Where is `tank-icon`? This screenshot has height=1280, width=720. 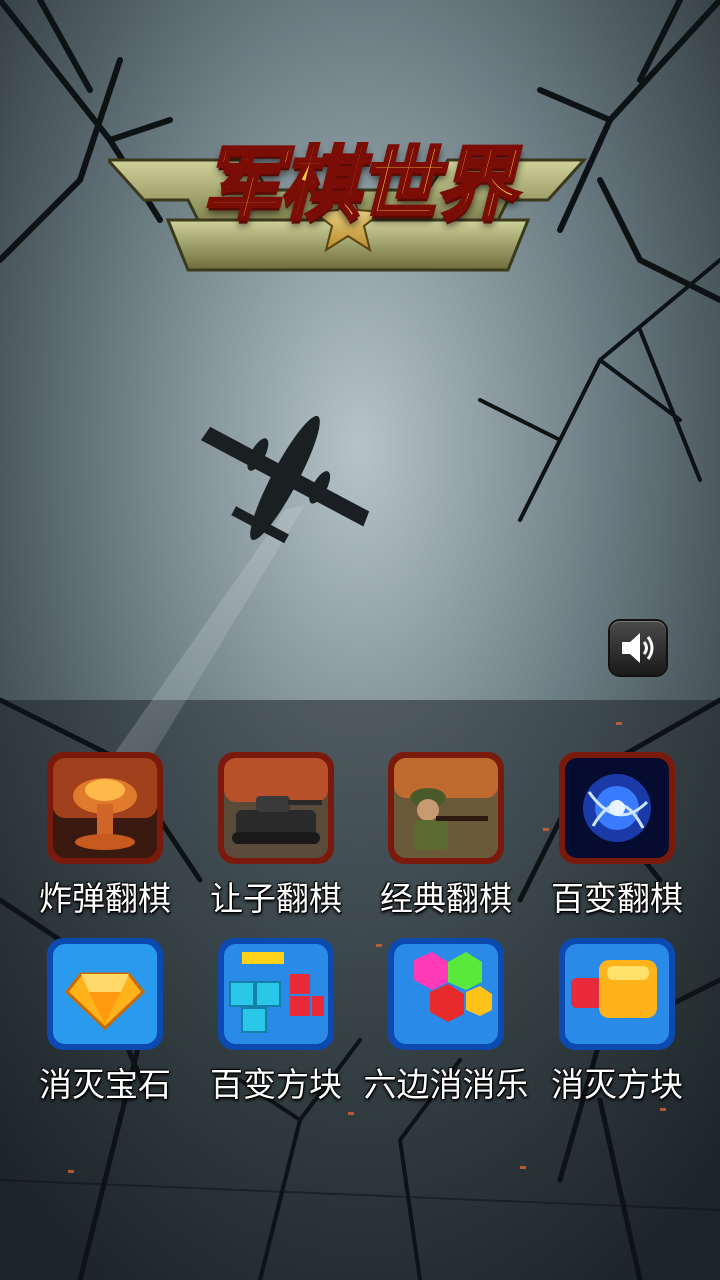 tank-icon is located at coordinates (276, 808).